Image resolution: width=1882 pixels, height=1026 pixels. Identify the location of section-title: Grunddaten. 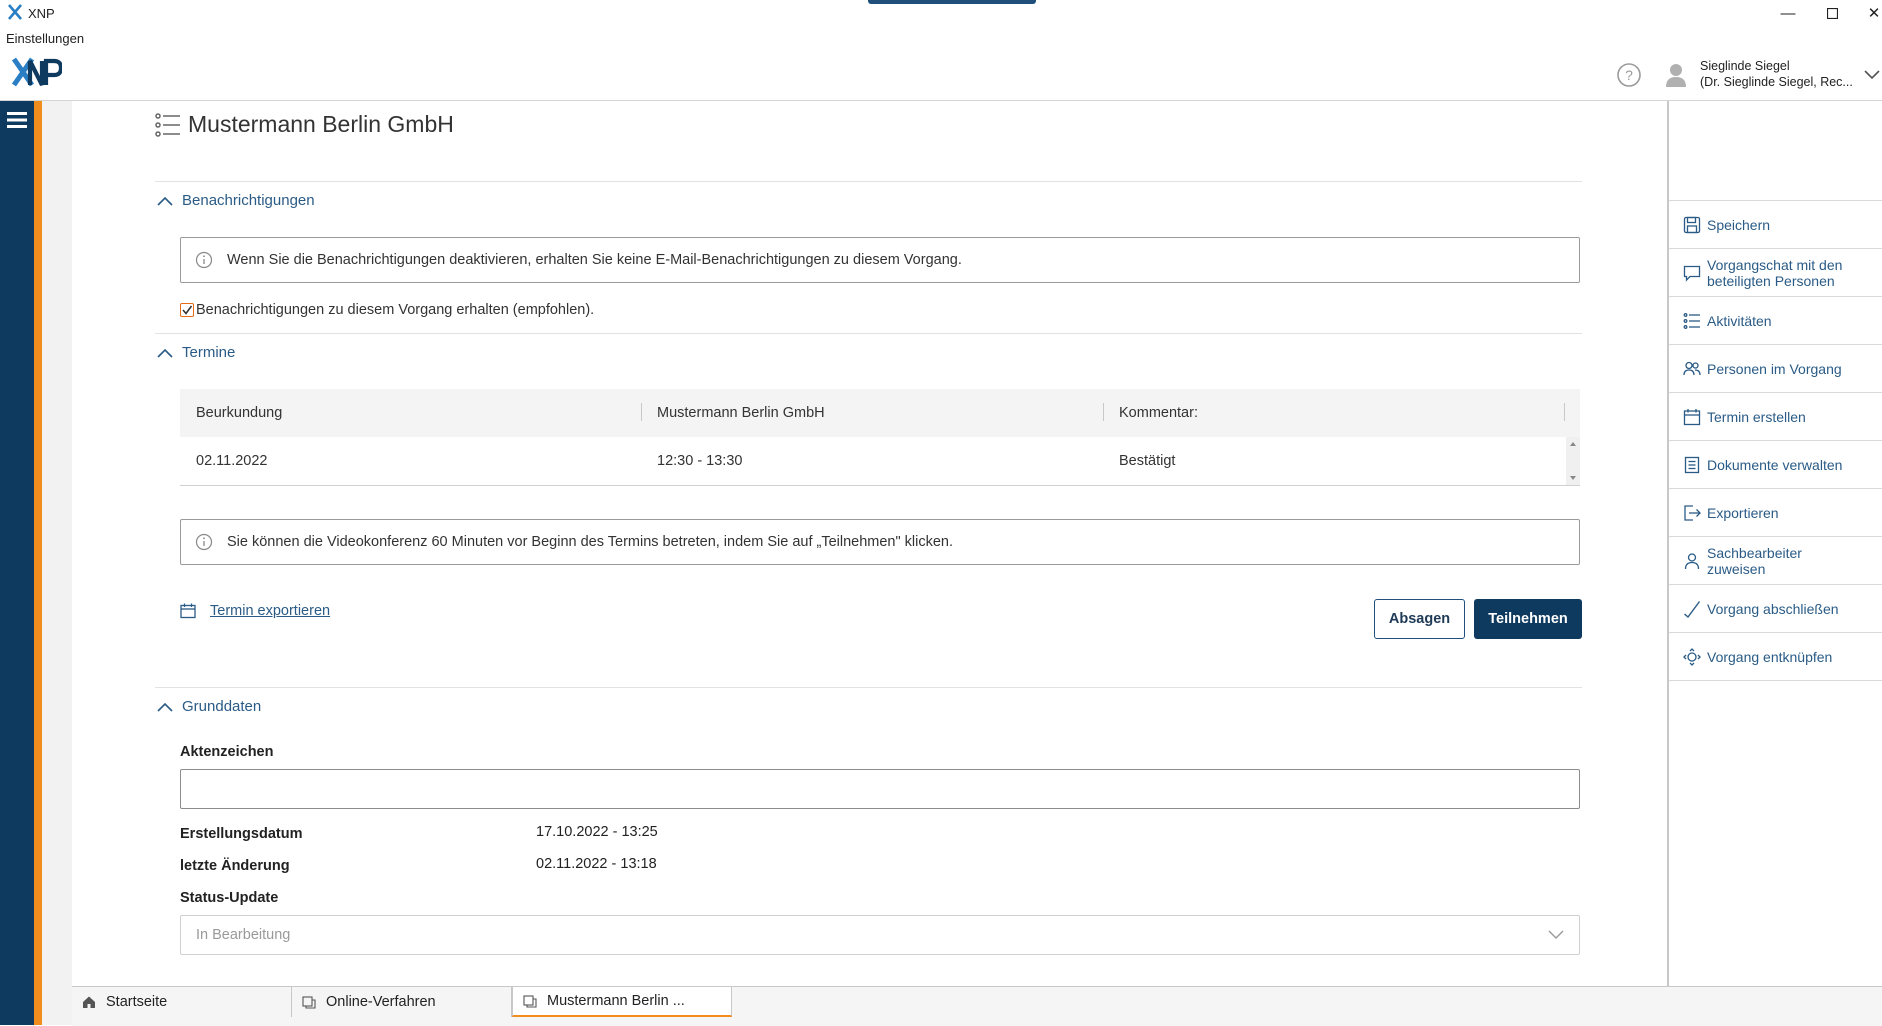
(222, 706).